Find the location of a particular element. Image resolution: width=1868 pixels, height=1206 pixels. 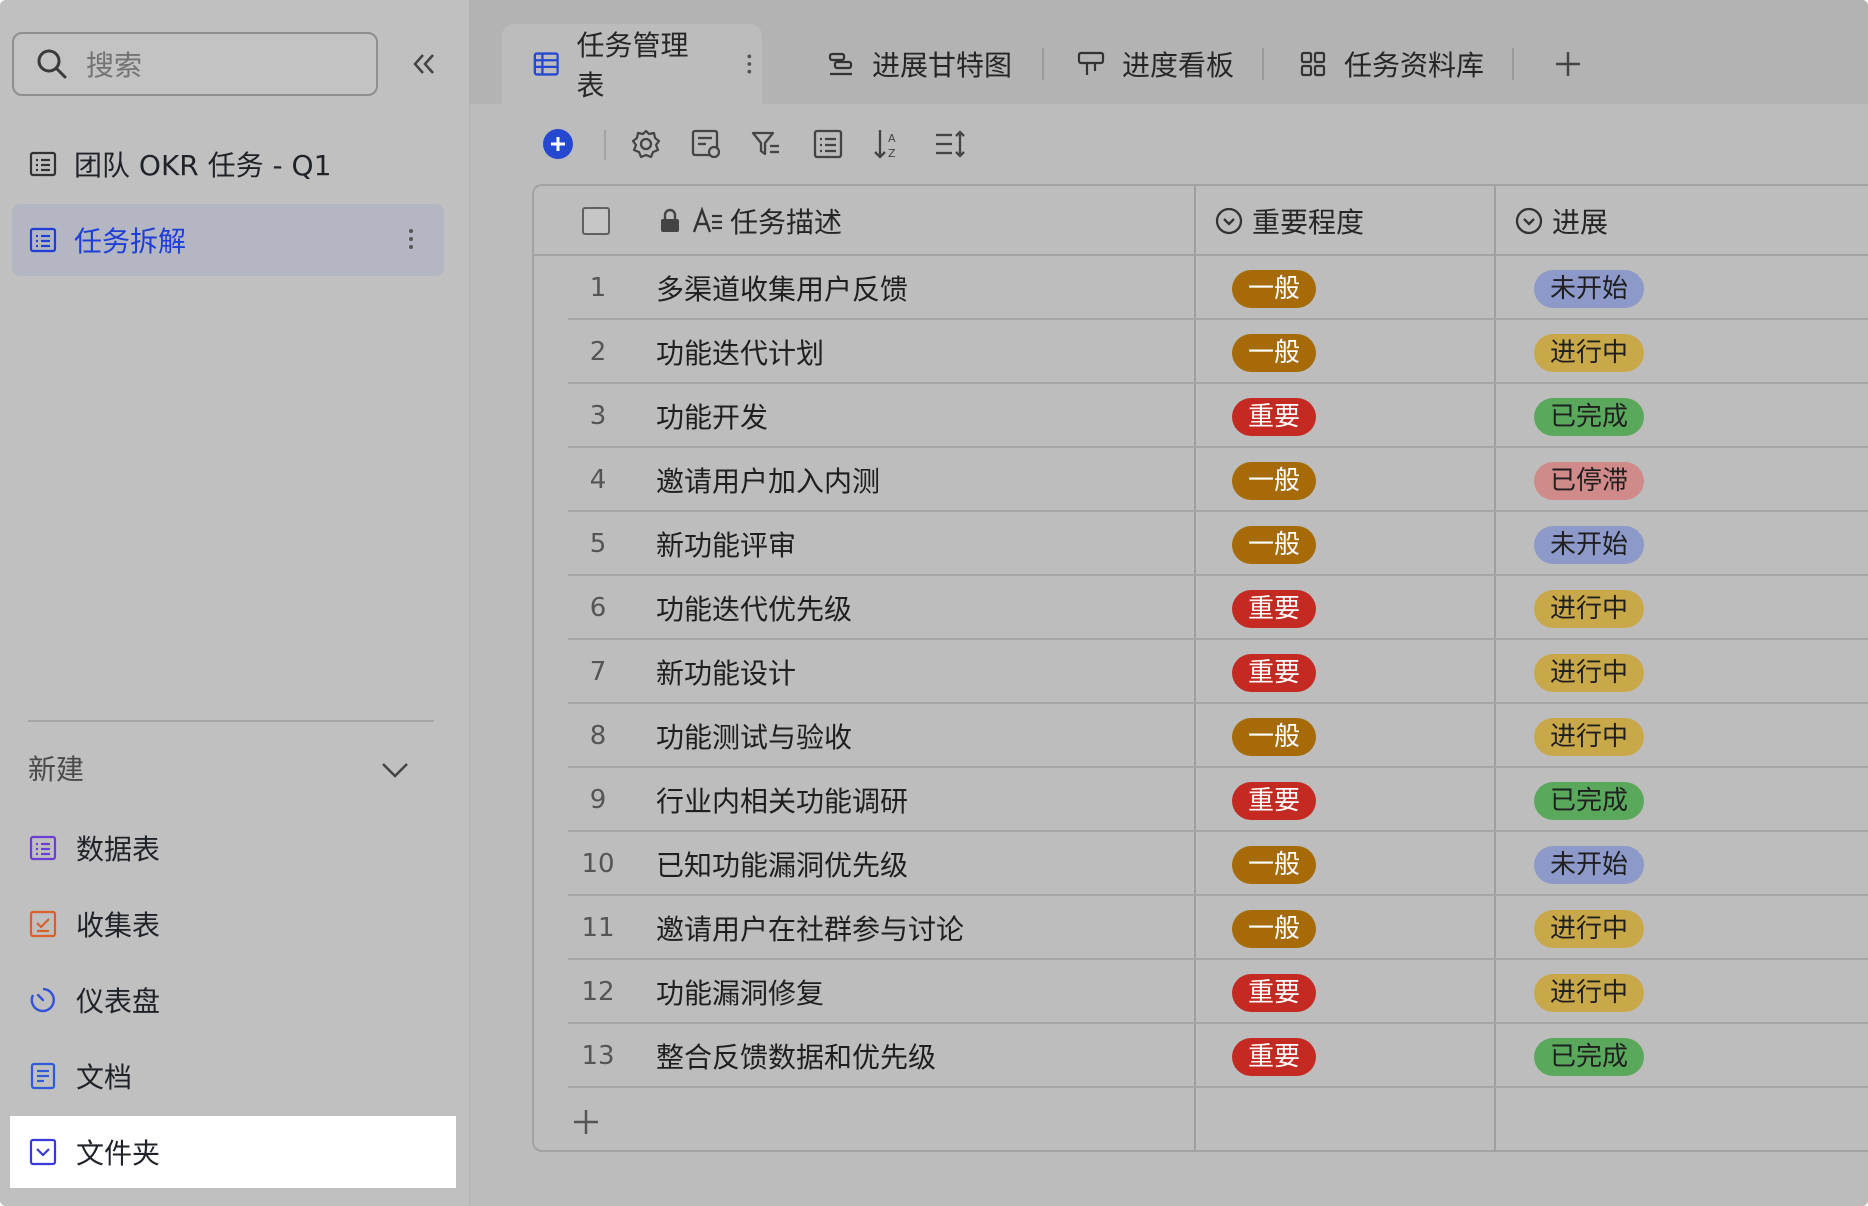

tab-label: 任务管理表 is located at coordinates (632, 65).